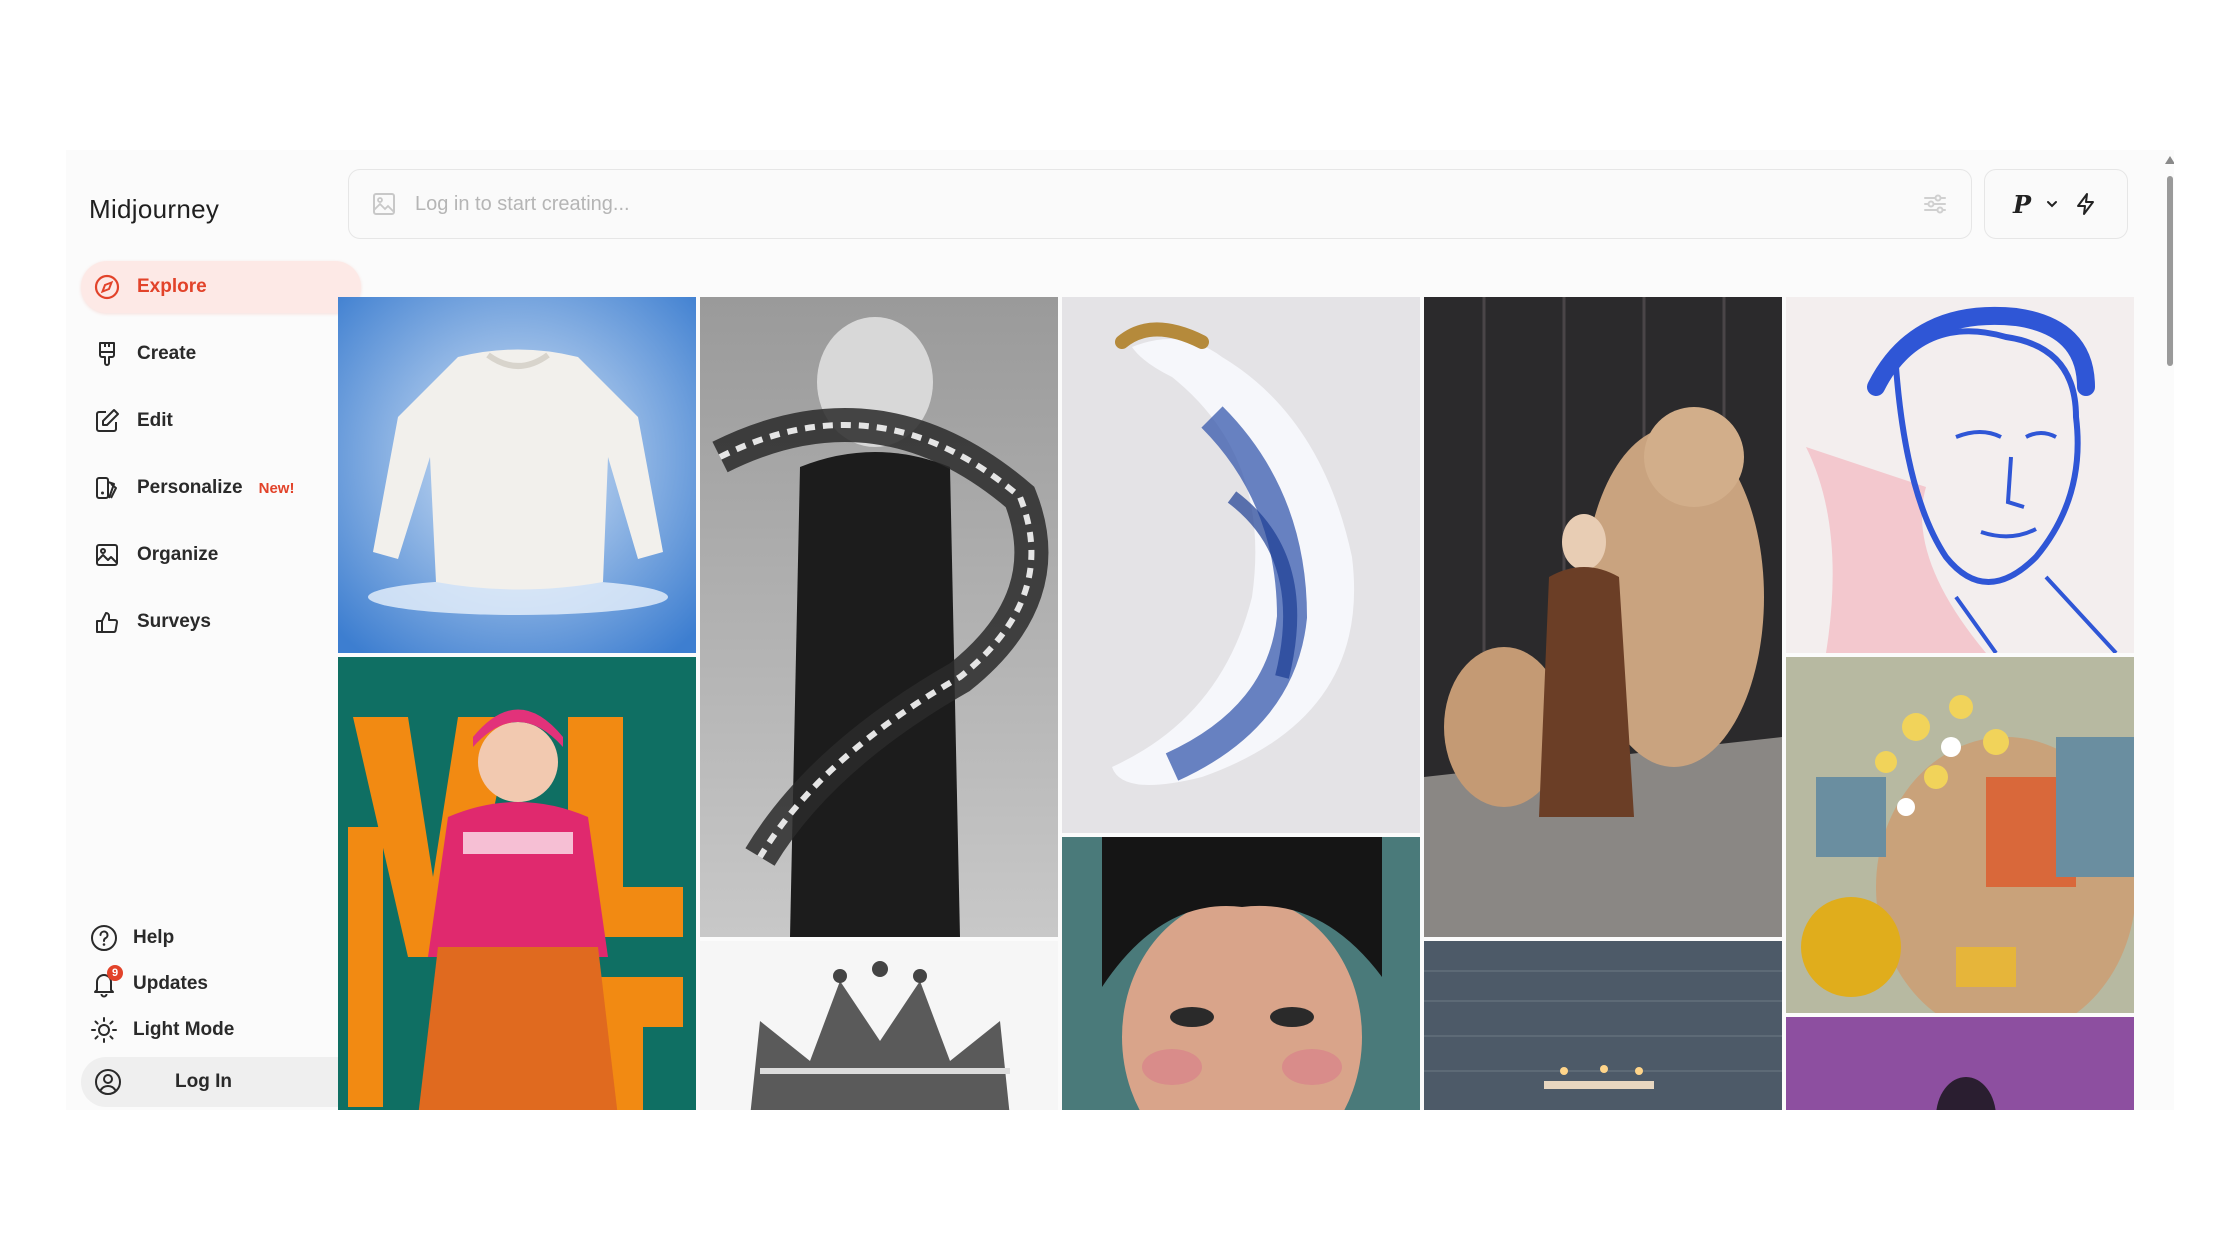 This screenshot has height=1260, width=2240. Describe the element at coordinates (203, 1081) in the screenshot. I see `login-label: Log In` at that location.